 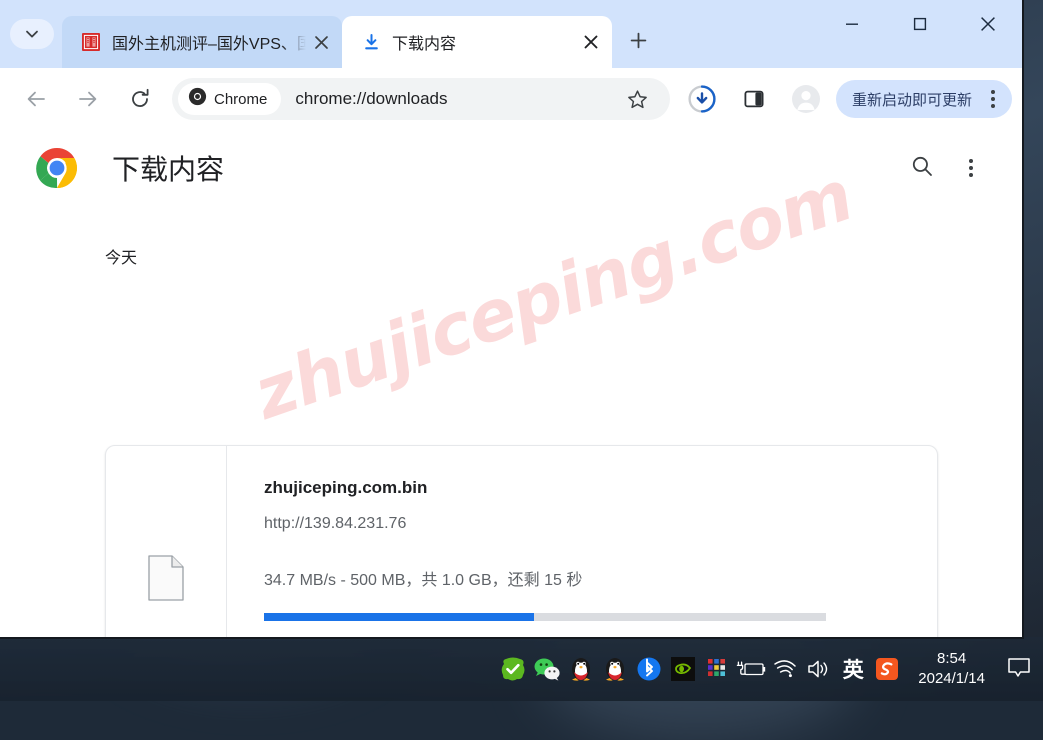 I want to click on side-panel-icon, so click(x=754, y=99).